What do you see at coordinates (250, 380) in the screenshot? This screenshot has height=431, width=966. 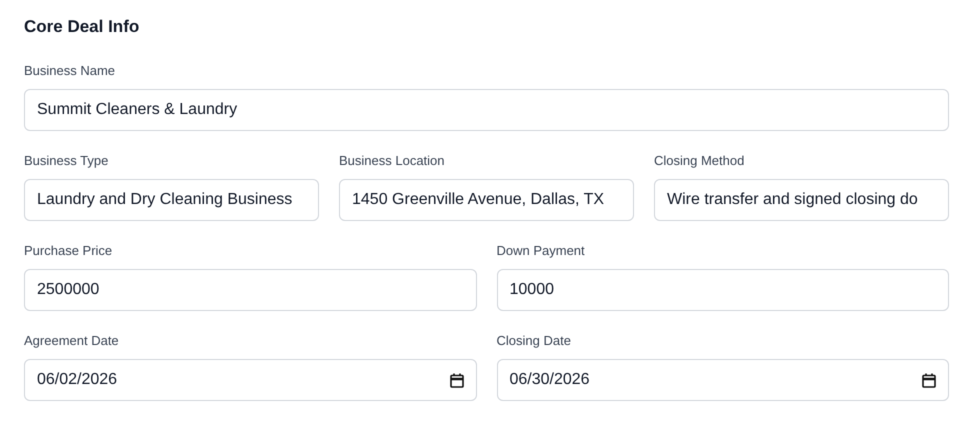 I see `input-field: 06/02/2026` at bounding box center [250, 380].